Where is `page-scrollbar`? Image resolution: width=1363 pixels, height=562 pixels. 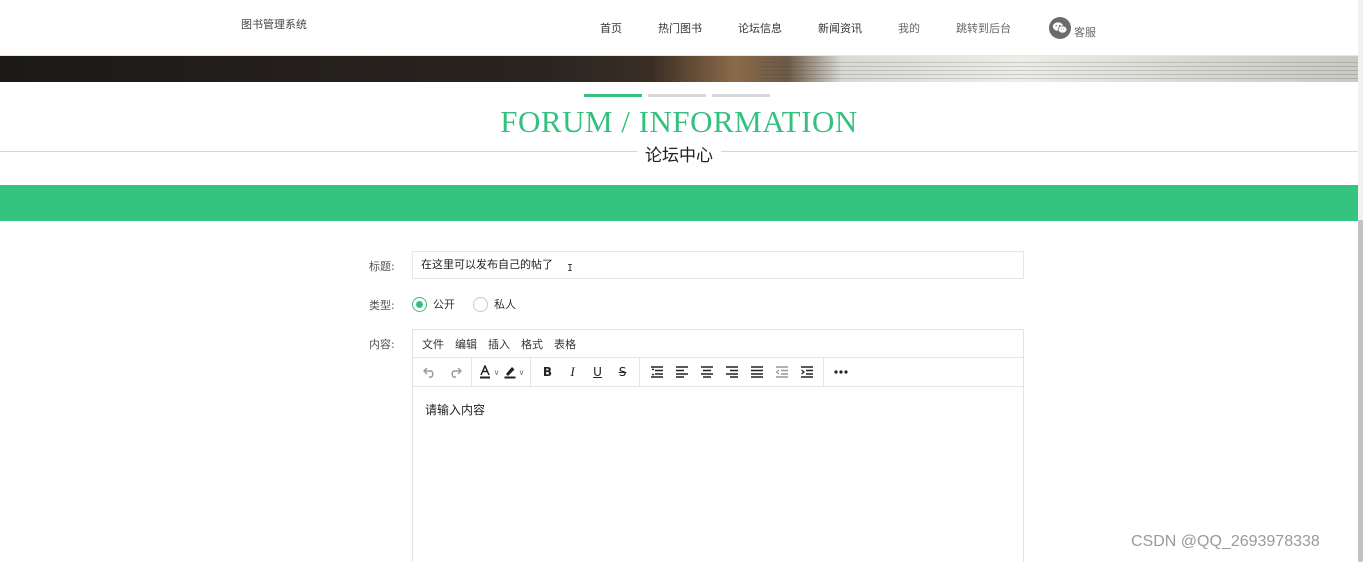 page-scrollbar is located at coordinates (1360, 281).